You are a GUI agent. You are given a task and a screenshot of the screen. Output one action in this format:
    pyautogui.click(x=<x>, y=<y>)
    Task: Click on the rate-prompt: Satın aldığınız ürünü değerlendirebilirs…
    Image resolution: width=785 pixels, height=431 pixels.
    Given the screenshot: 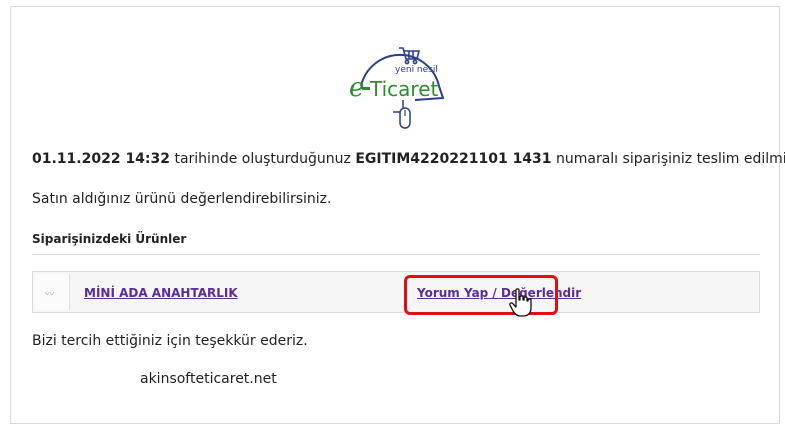 What is the action you would take?
    pyautogui.click(x=182, y=199)
    